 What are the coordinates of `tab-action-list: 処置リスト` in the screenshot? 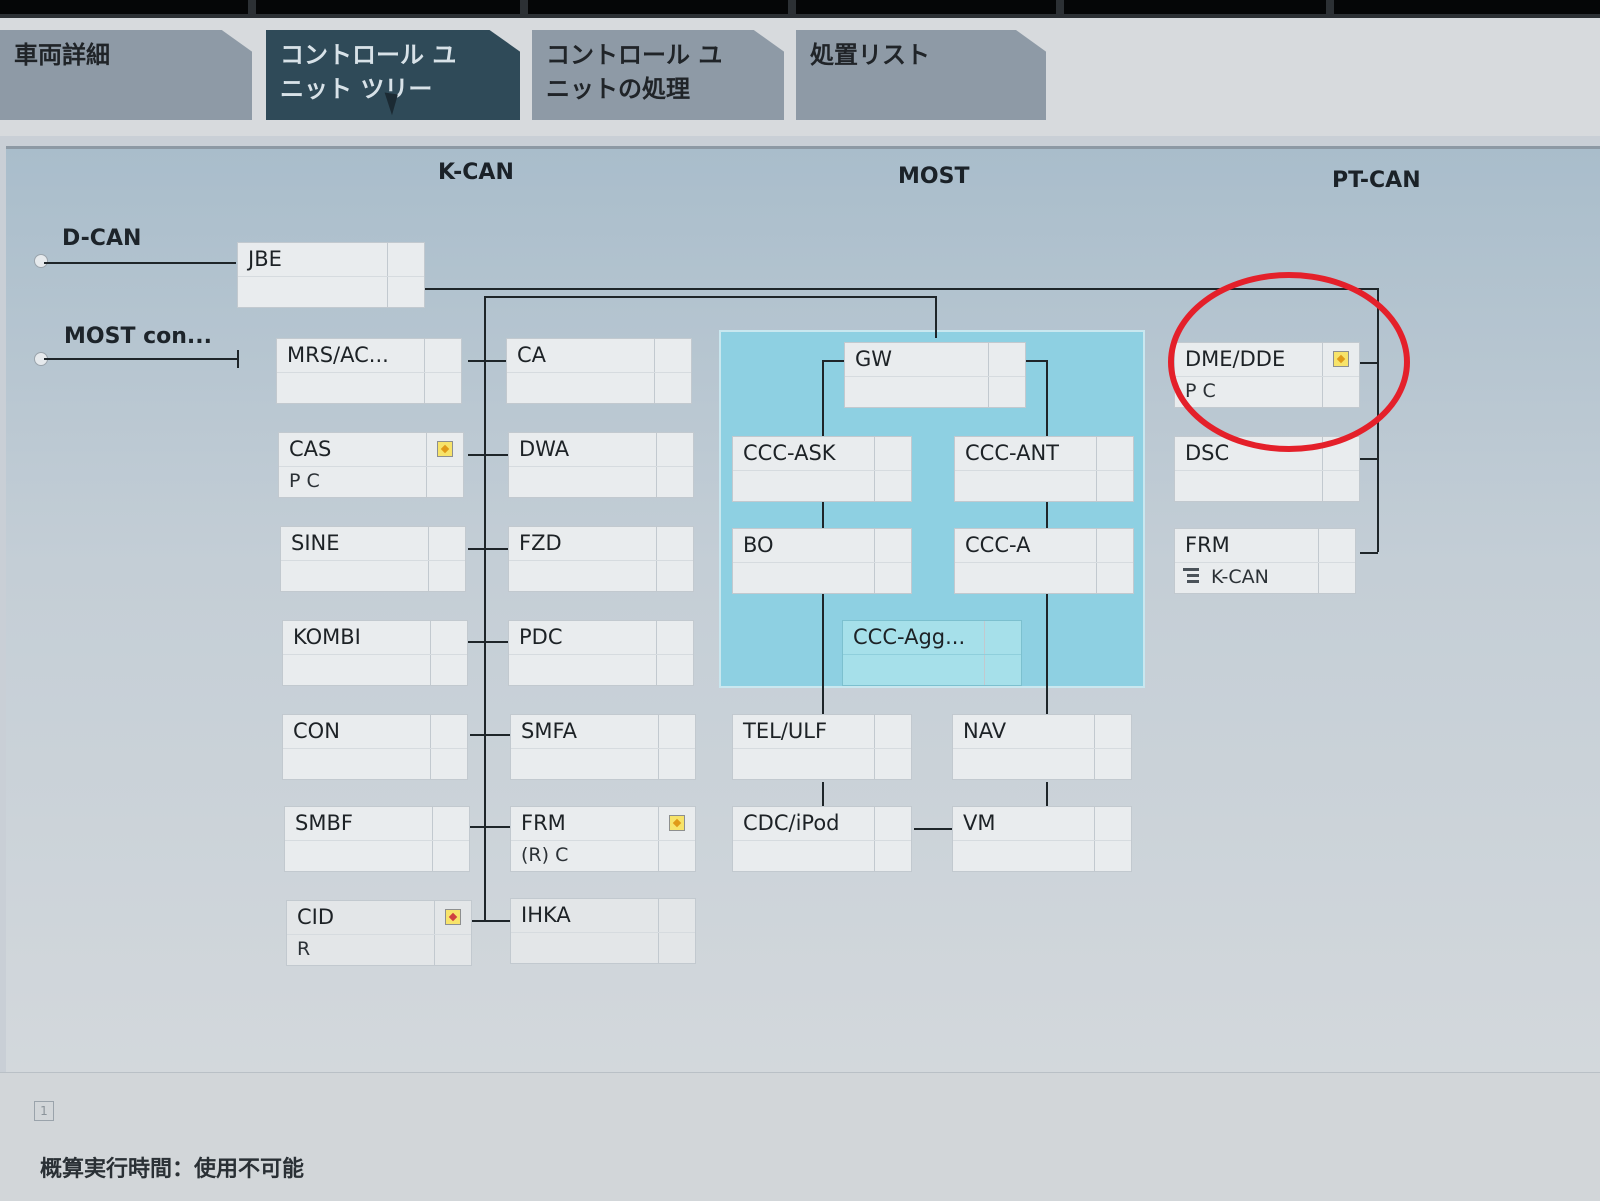 It's located at (921, 75).